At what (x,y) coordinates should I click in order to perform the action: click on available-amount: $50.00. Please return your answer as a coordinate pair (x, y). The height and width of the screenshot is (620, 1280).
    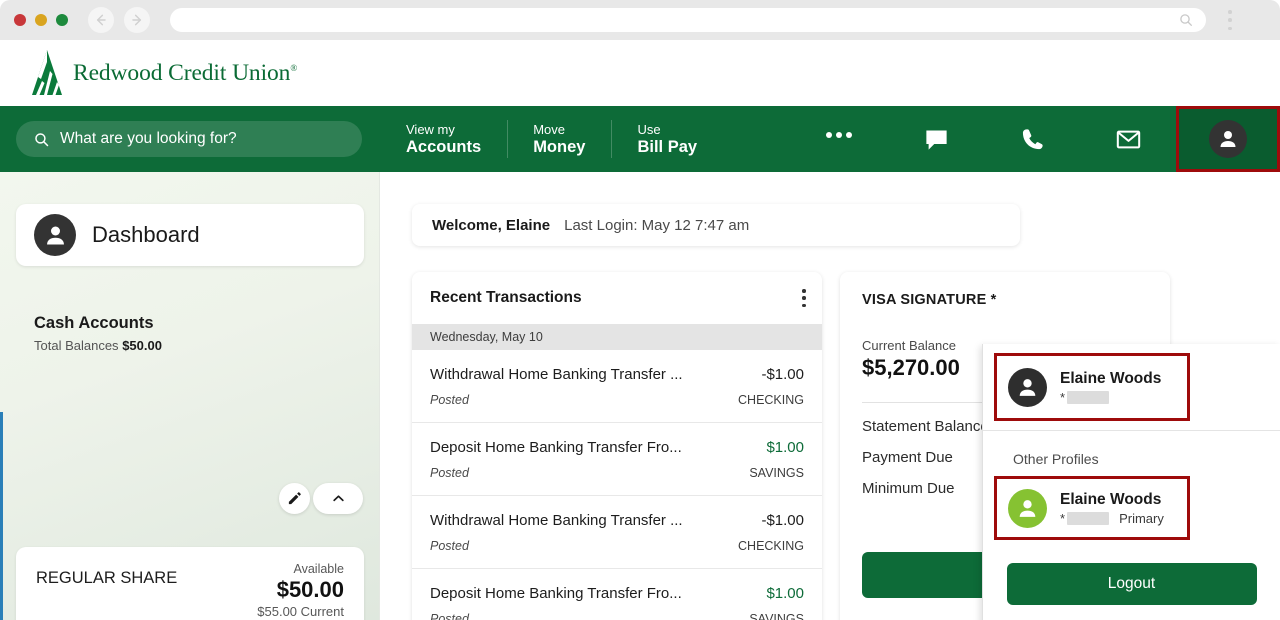
    Looking at the image, I should click on (310, 589).